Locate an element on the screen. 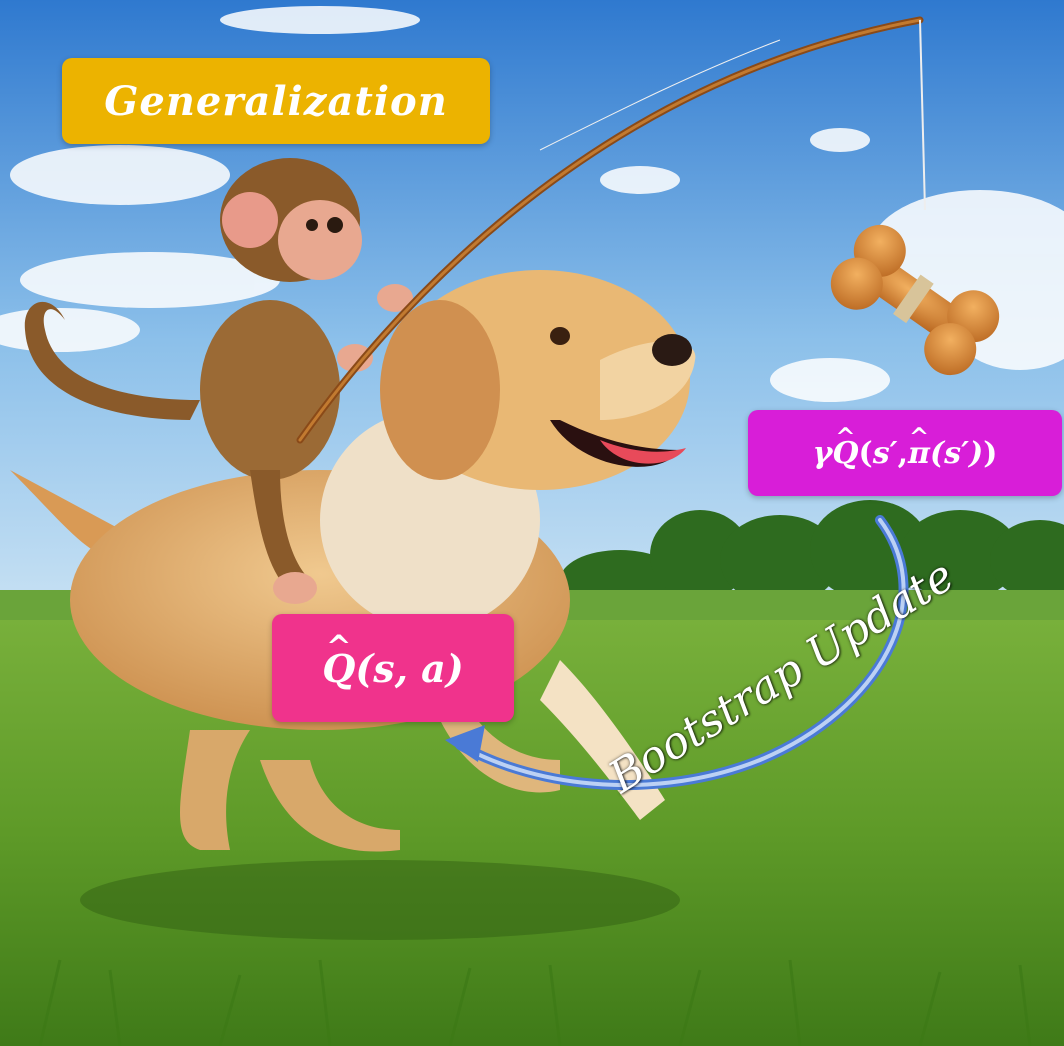  q-arguments: (s, a) is located at coordinates (409, 668).